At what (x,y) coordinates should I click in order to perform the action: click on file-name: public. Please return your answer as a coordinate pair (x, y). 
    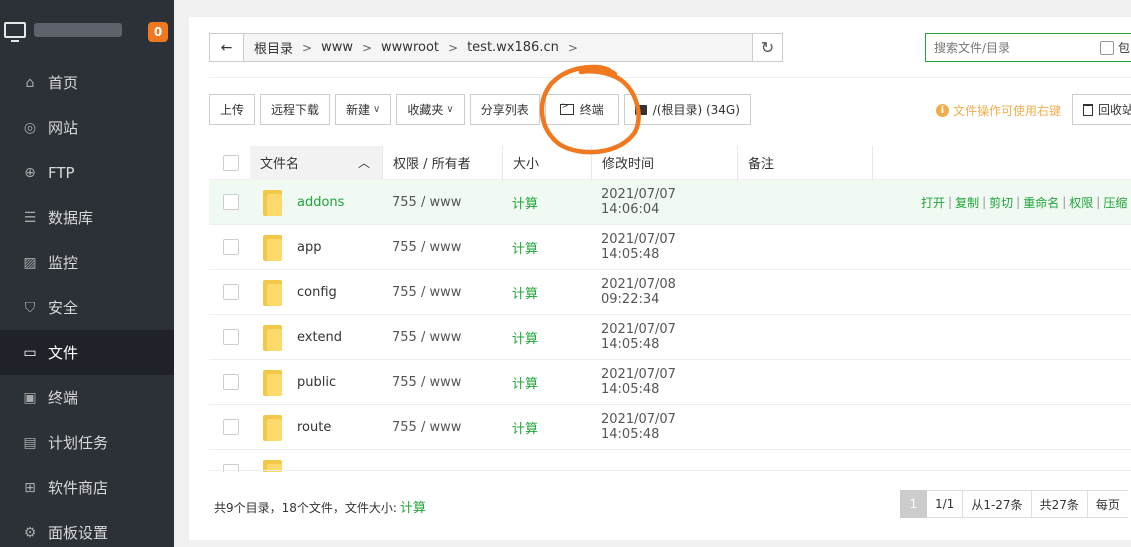
    Looking at the image, I should click on (316, 382).